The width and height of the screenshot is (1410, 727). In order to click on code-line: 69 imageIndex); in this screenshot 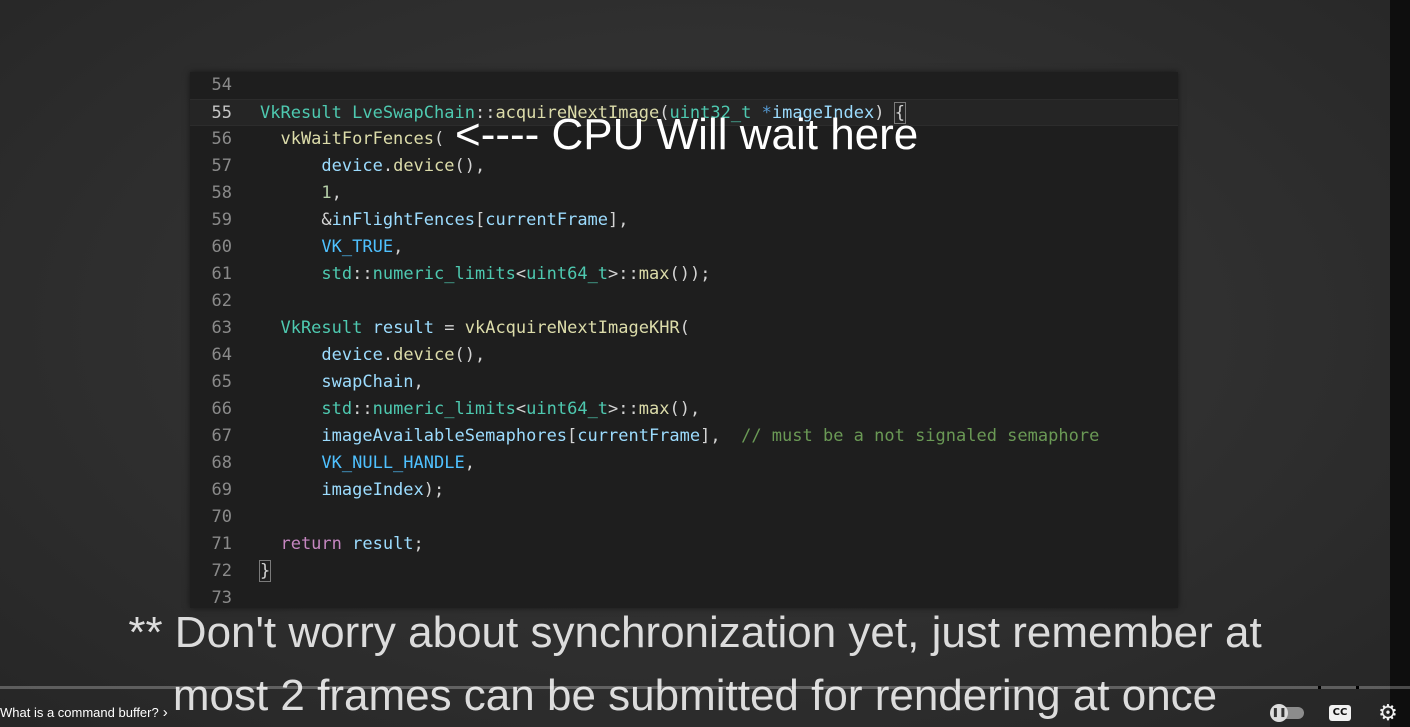, I will do `click(684, 490)`.